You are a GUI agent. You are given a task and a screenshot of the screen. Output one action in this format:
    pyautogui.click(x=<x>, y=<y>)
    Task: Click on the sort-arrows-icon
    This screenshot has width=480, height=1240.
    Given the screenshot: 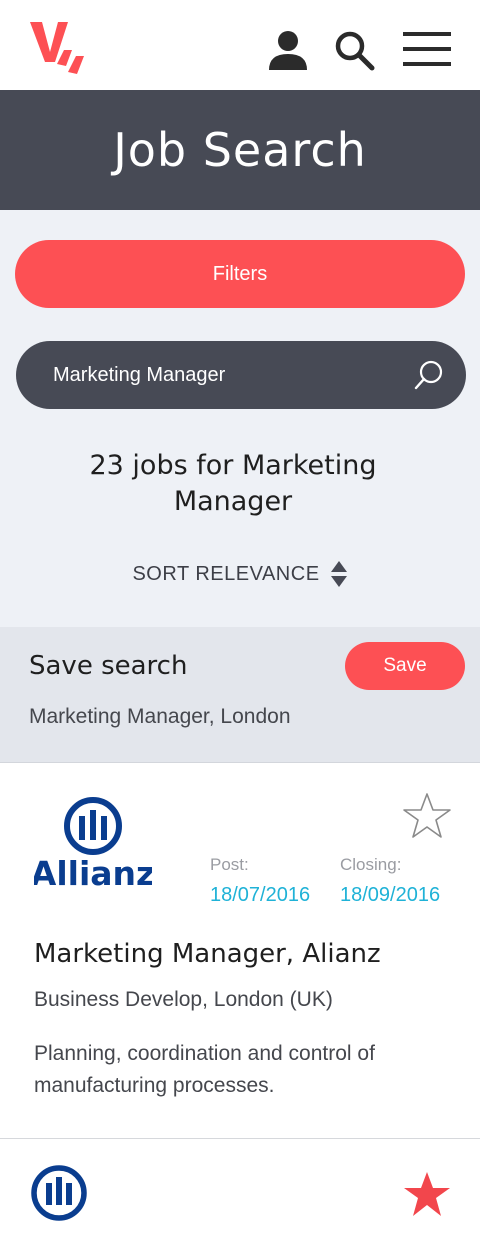 What is the action you would take?
    pyautogui.click(x=338, y=574)
    